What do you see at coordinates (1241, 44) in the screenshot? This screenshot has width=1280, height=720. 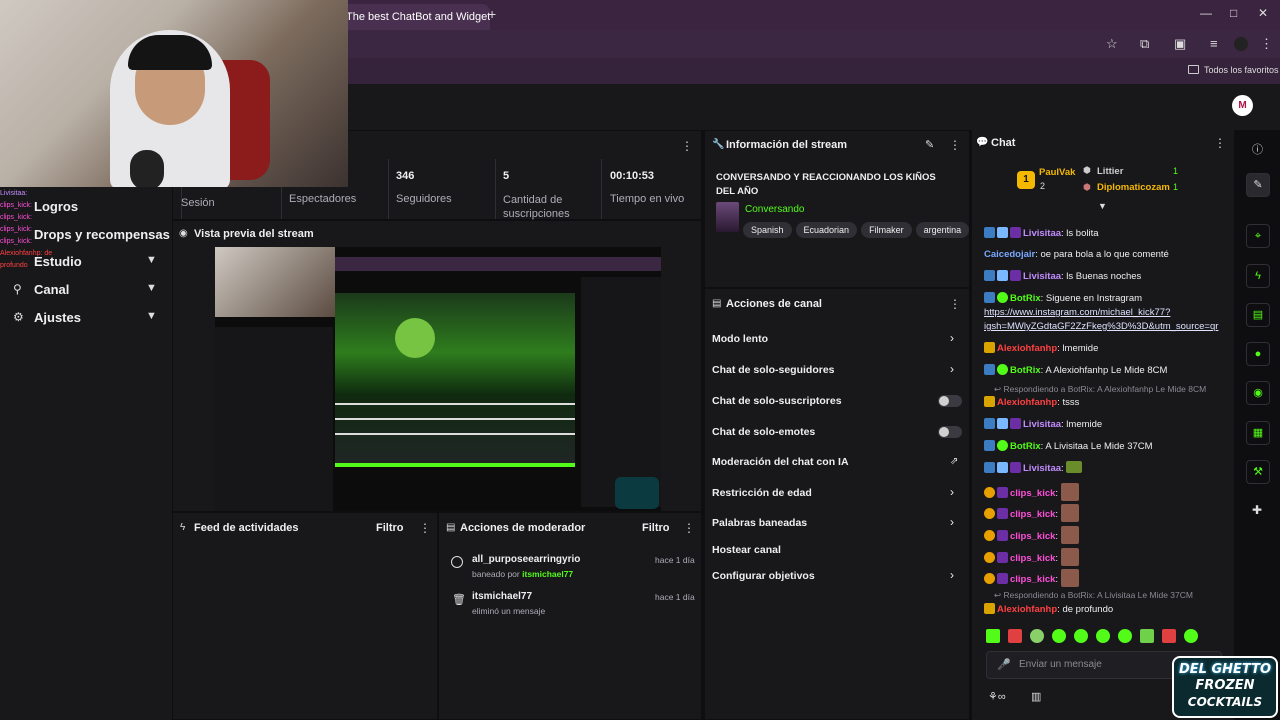 I see `profile-avatar-icon` at bounding box center [1241, 44].